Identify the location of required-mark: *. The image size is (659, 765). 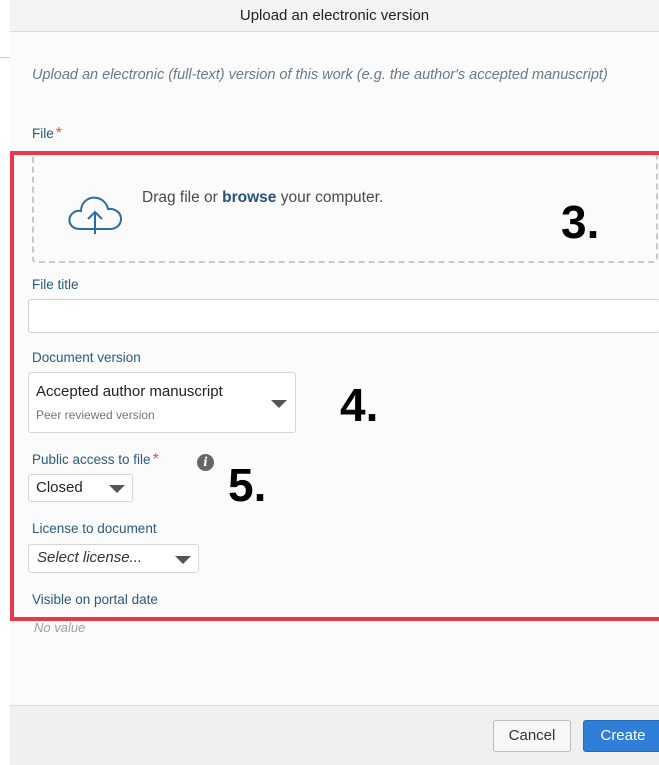
(58, 133).